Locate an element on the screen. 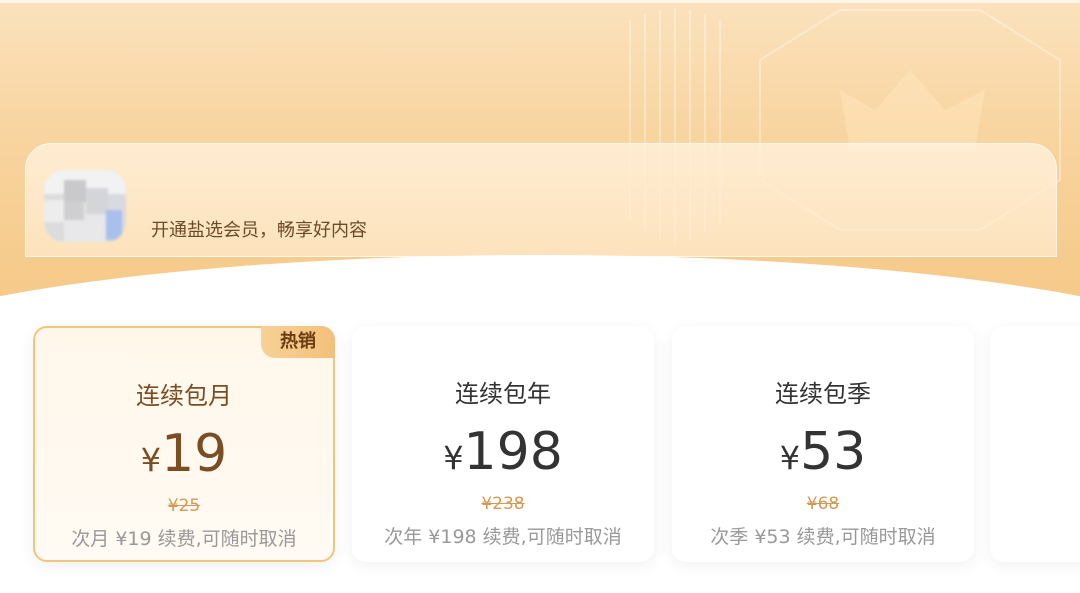  original-price: ¥238 is located at coordinates (503, 504).